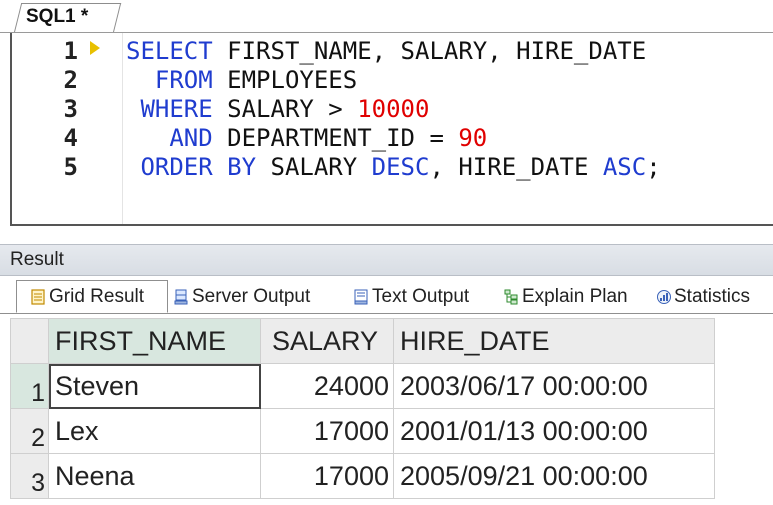 This screenshot has width=773, height=505. What do you see at coordinates (154, 386) in the screenshot?
I see `cell-first-name: Steven` at bounding box center [154, 386].